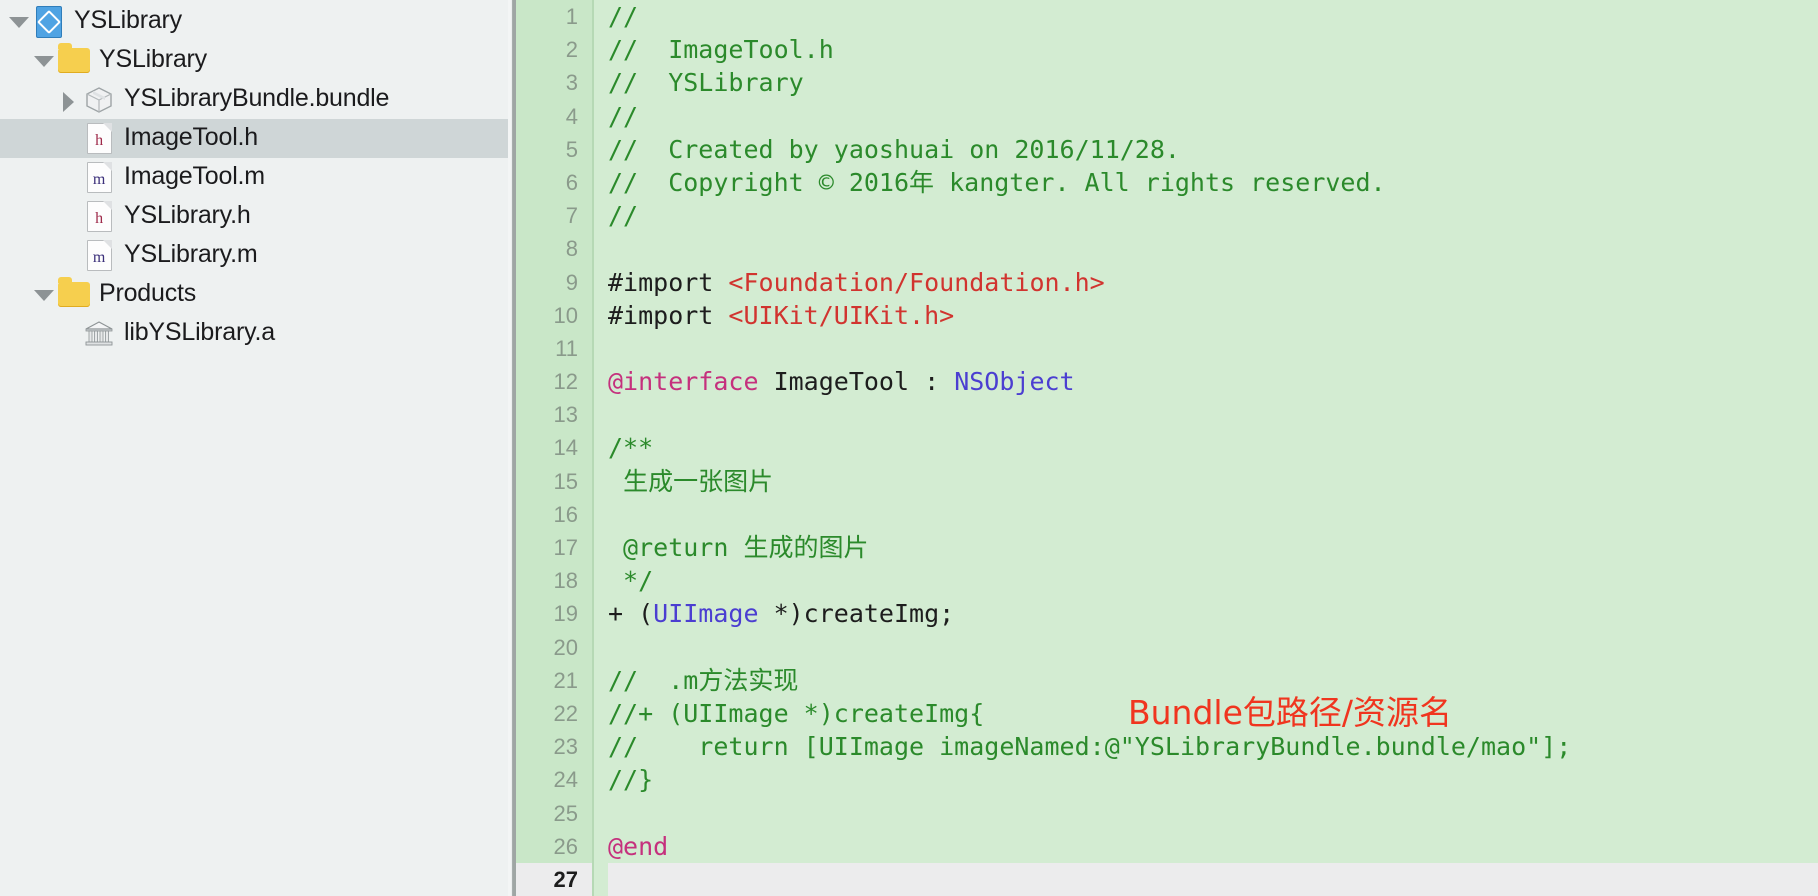 This screenshot has width=1818, height=896. What do you see at coordinates (698, 481) in the screenshot?
I see `code-token-cjk: 生成一张图片` at bounding box center [698, 481].